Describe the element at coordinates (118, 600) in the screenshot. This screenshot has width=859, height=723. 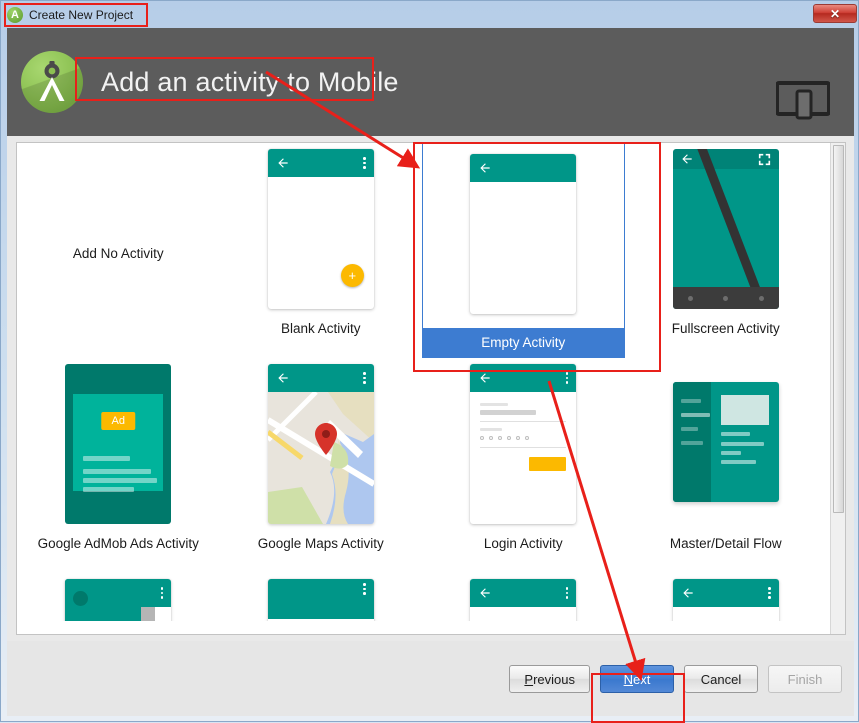
I see `navigation-drawer-thumbnail` at that location.